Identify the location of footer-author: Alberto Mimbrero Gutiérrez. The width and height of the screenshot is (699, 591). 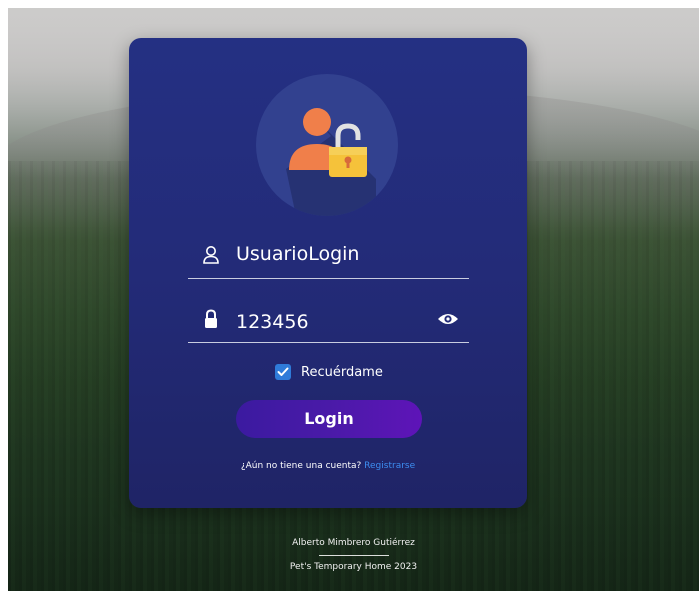
(353, 543).